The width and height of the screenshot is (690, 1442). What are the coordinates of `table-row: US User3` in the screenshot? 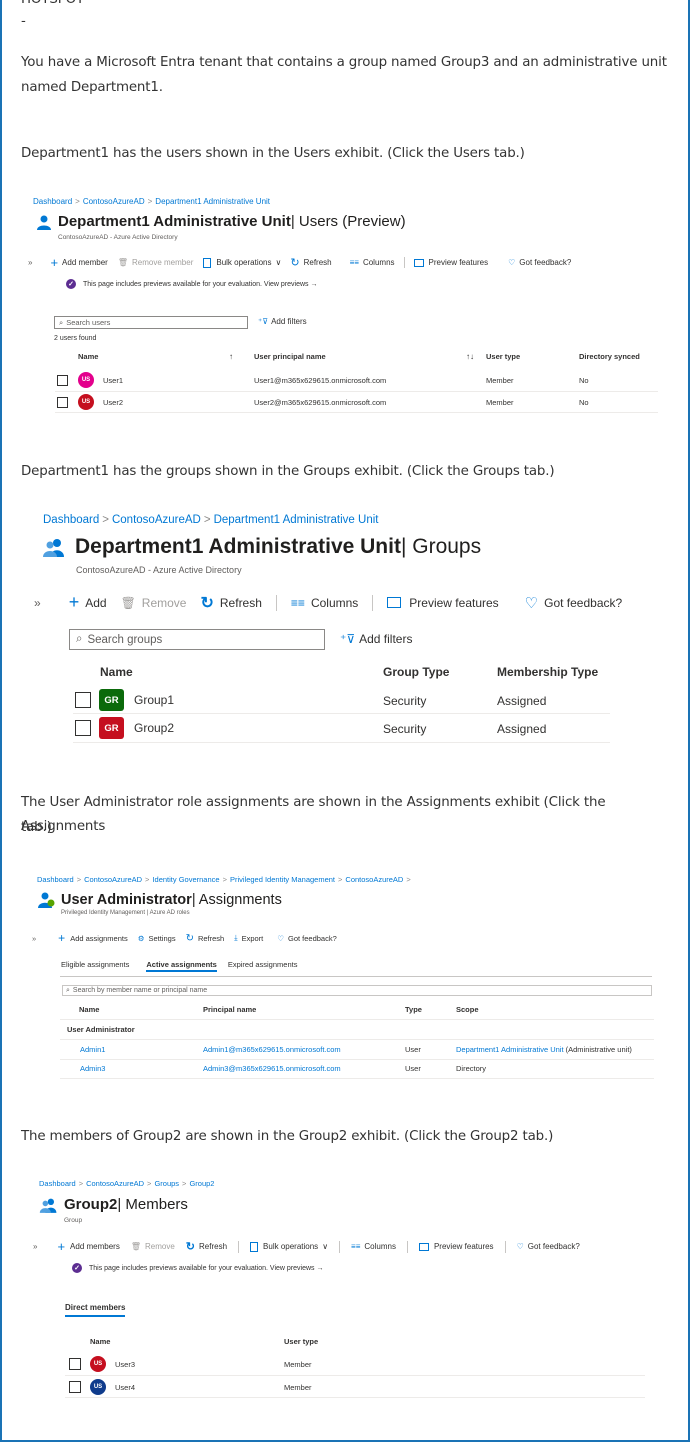 It's located at (102, 1364).